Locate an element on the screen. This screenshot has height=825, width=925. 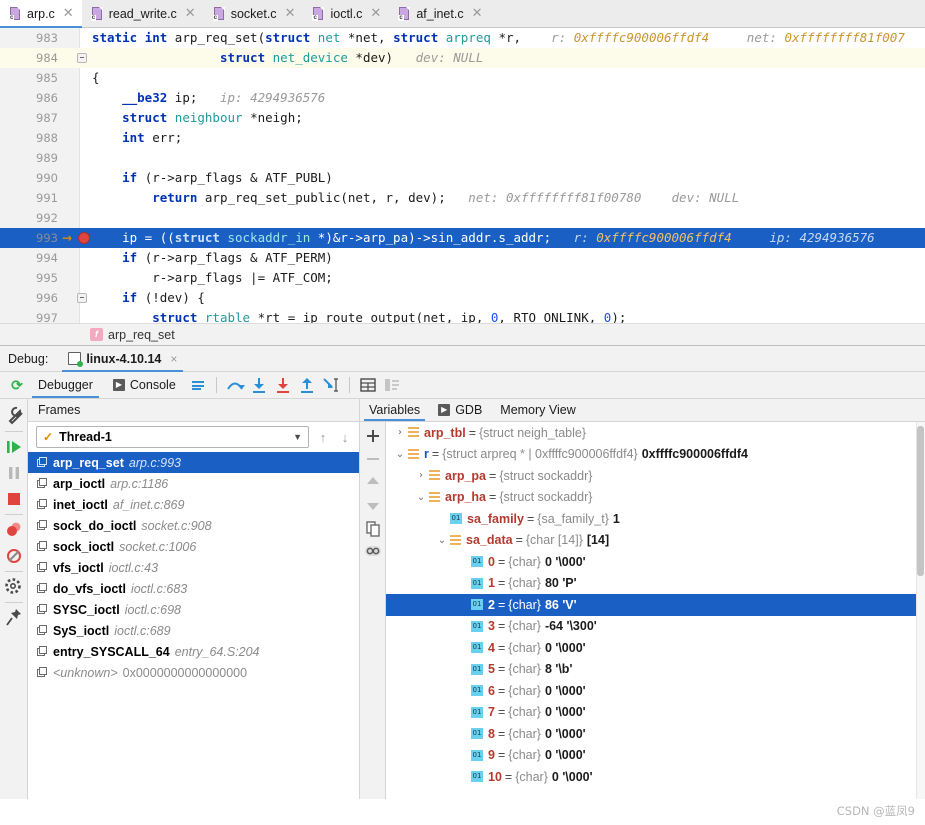
variable-row: 01 9 = {char} 0 '\000' is located at coordinates (655, 756).